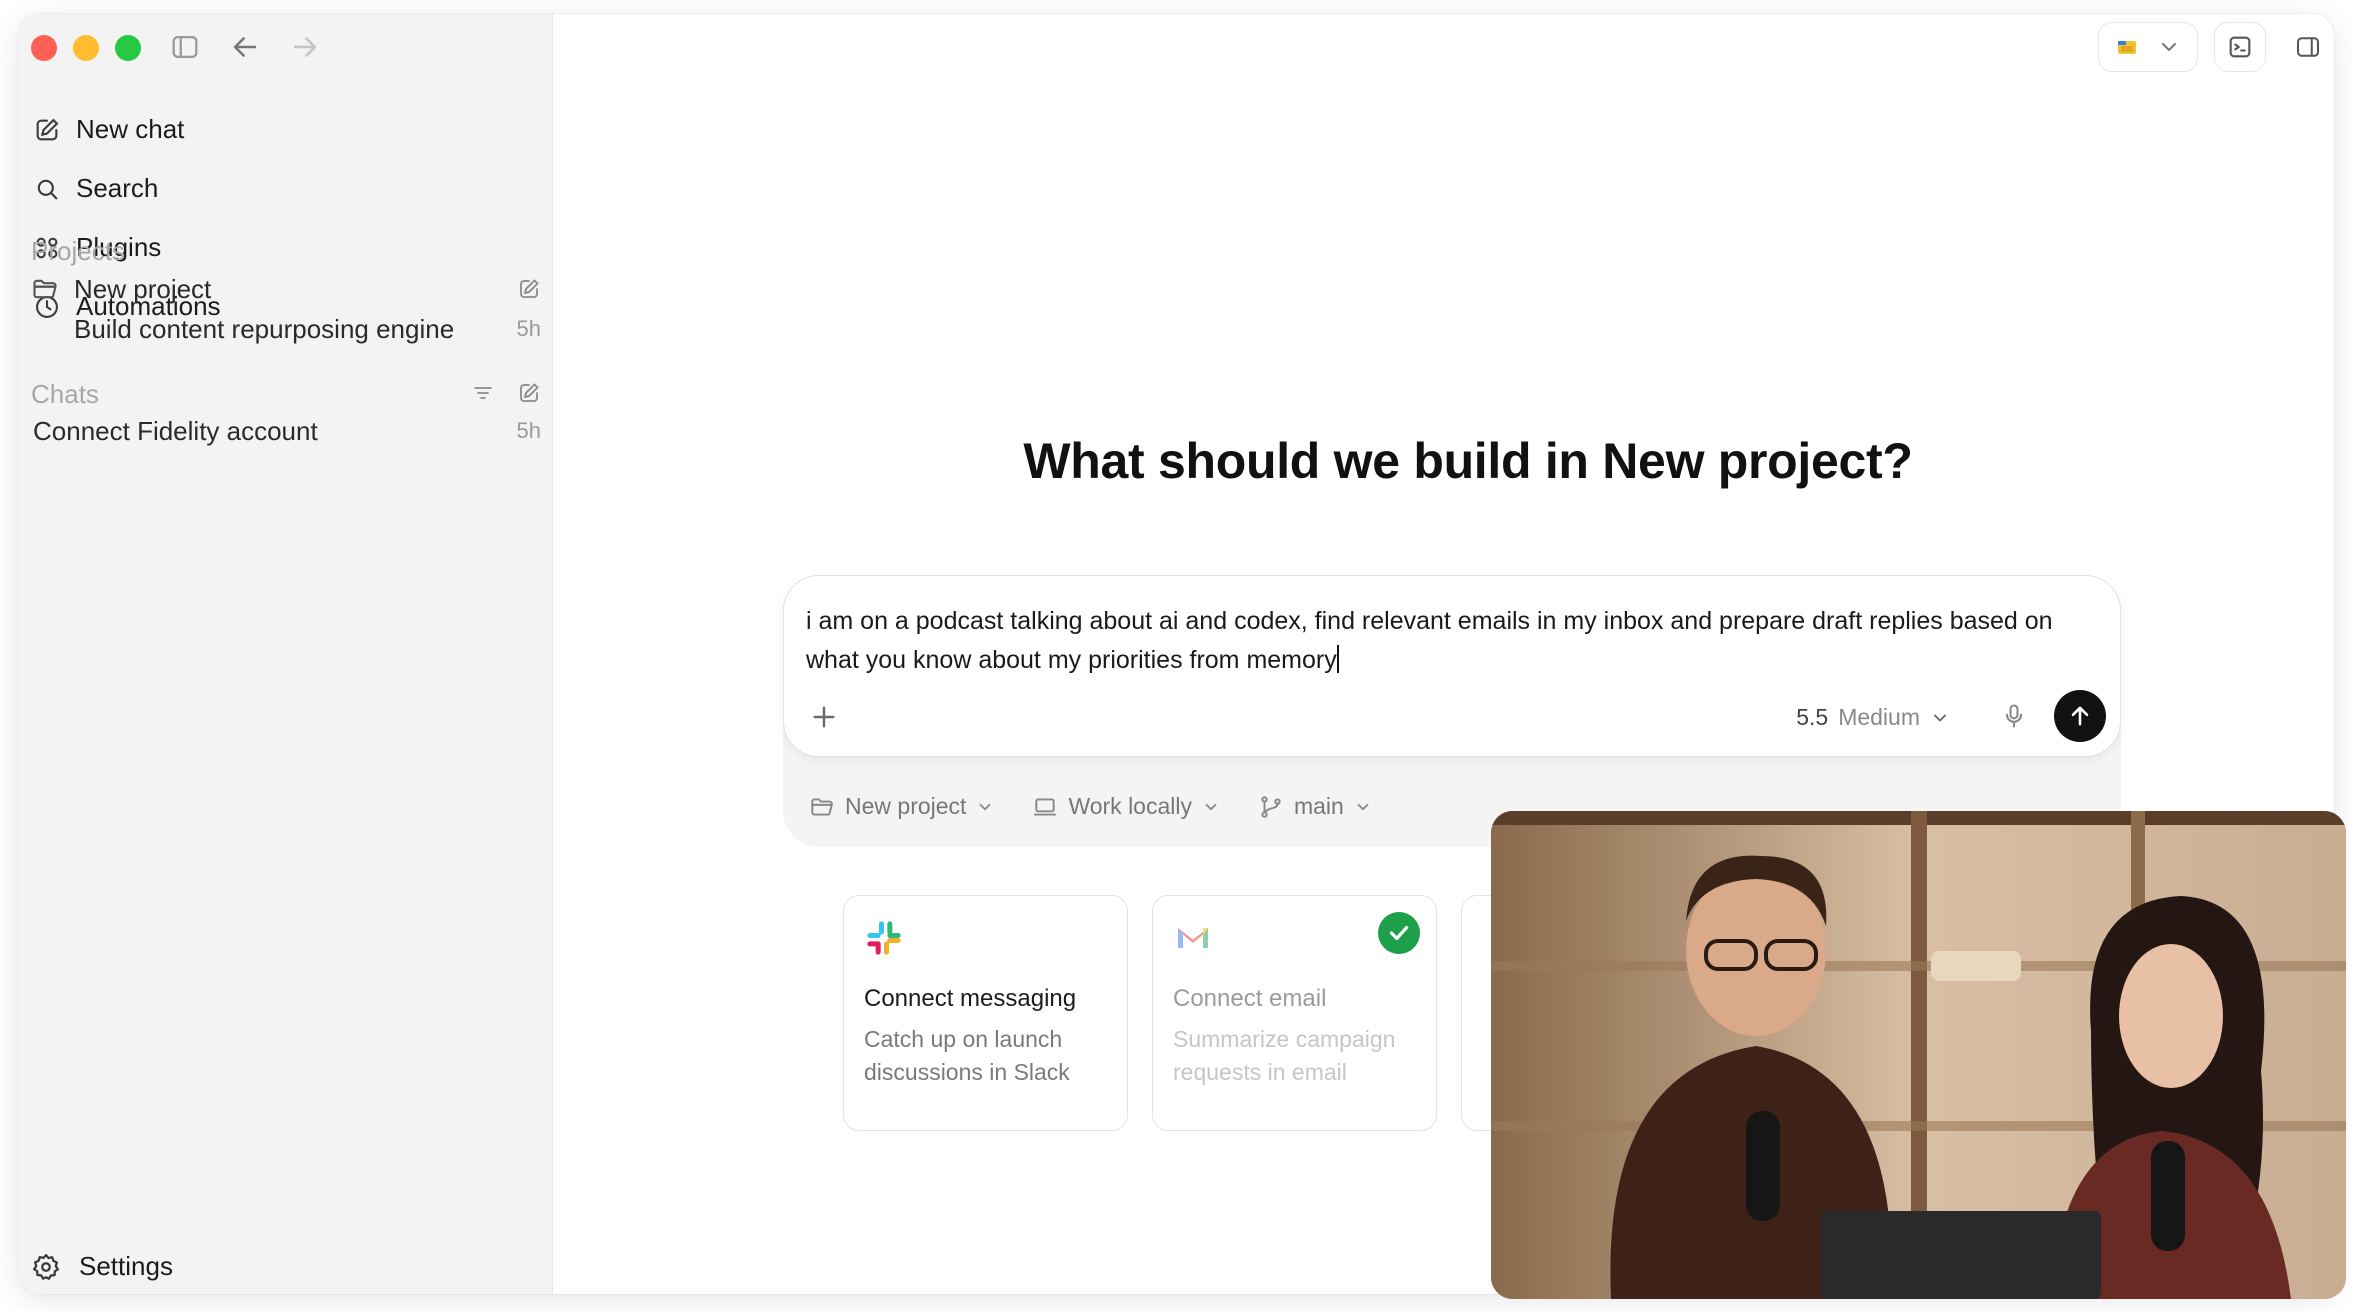 The image size is (2356, 1311). I want to click on project-folder-icon, so click(822, 806).